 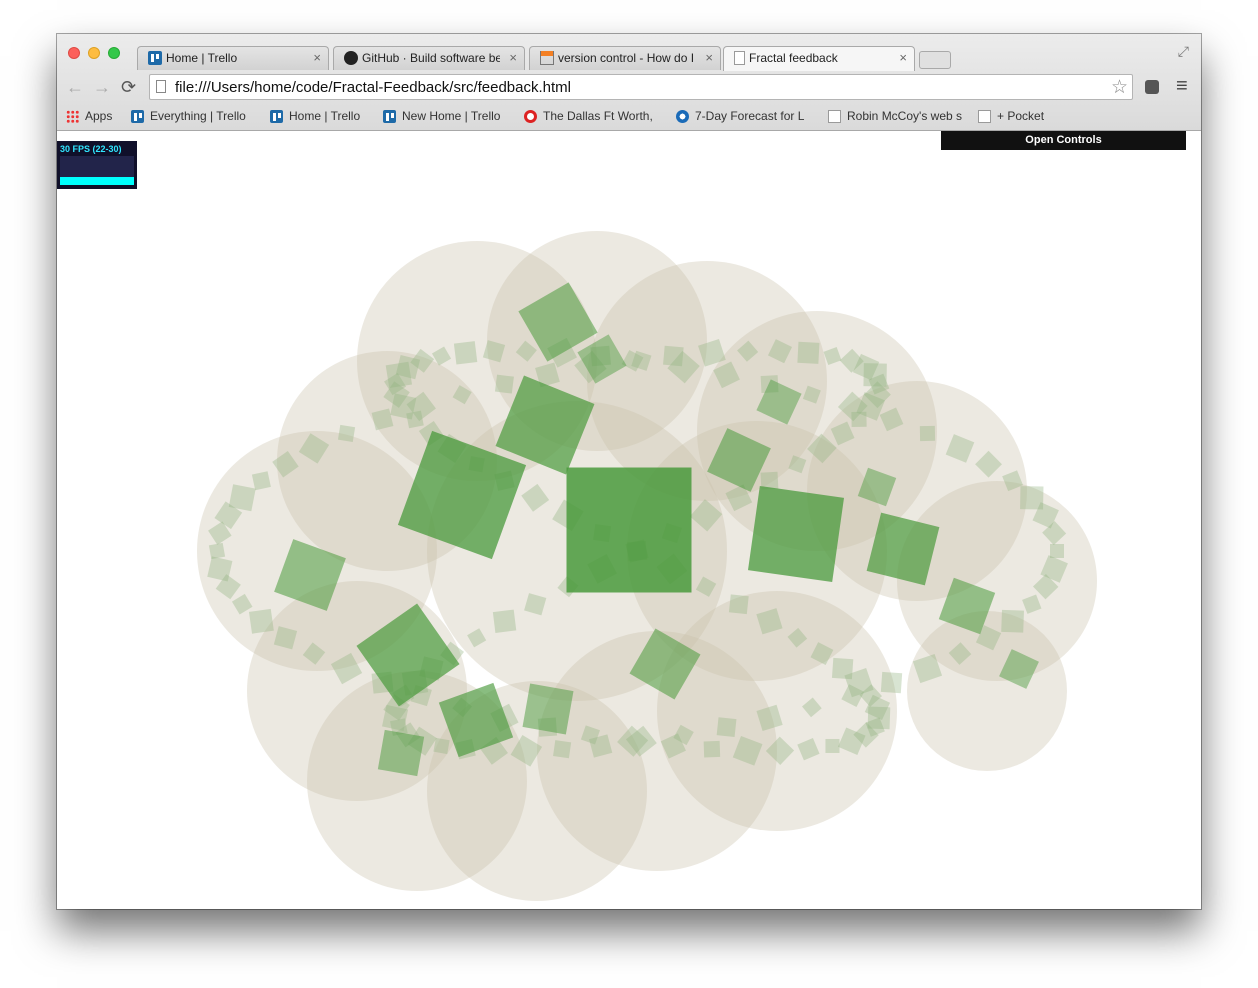 What do you see at coordinates (793, 58) in the screenshot?
I see `tab-label: Fractal feedback` at bounding box center [793, 58].